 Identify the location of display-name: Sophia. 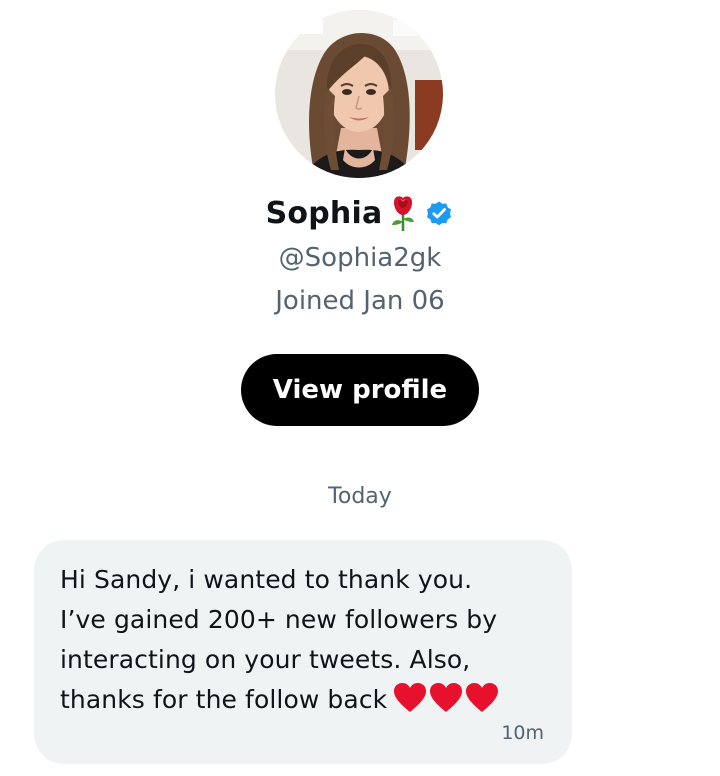
(324, 213).